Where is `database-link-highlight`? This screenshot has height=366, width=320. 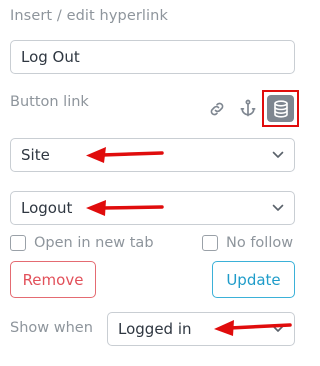 database-link-highlight is located at coordinates (280, 108).